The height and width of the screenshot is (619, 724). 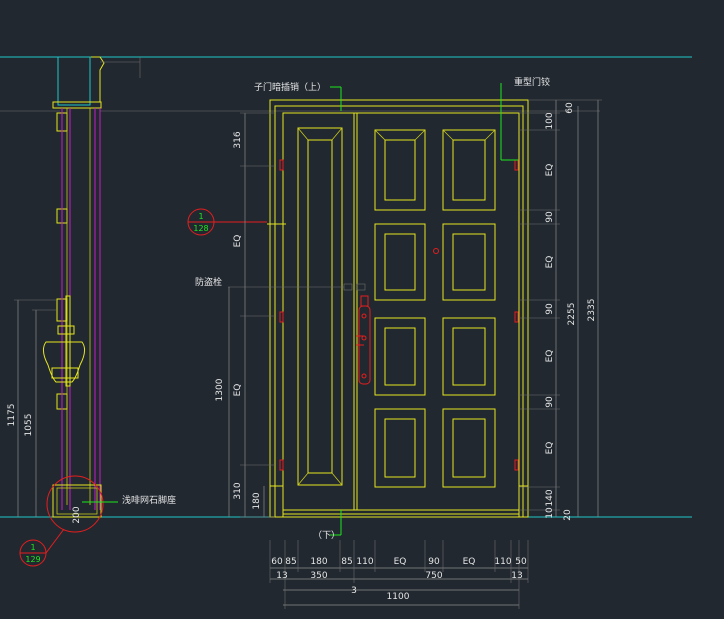 I want to click on callout-129-bottom: 129, so click(x=32, y=559).